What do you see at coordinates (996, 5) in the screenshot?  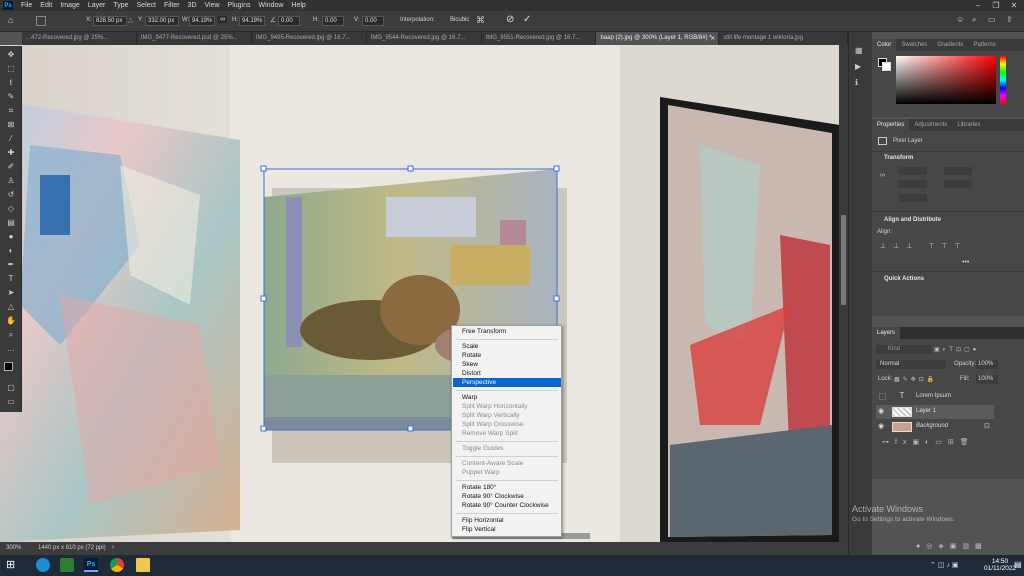 I see `restore-icon: ❐` at bounding box center [996, 5].